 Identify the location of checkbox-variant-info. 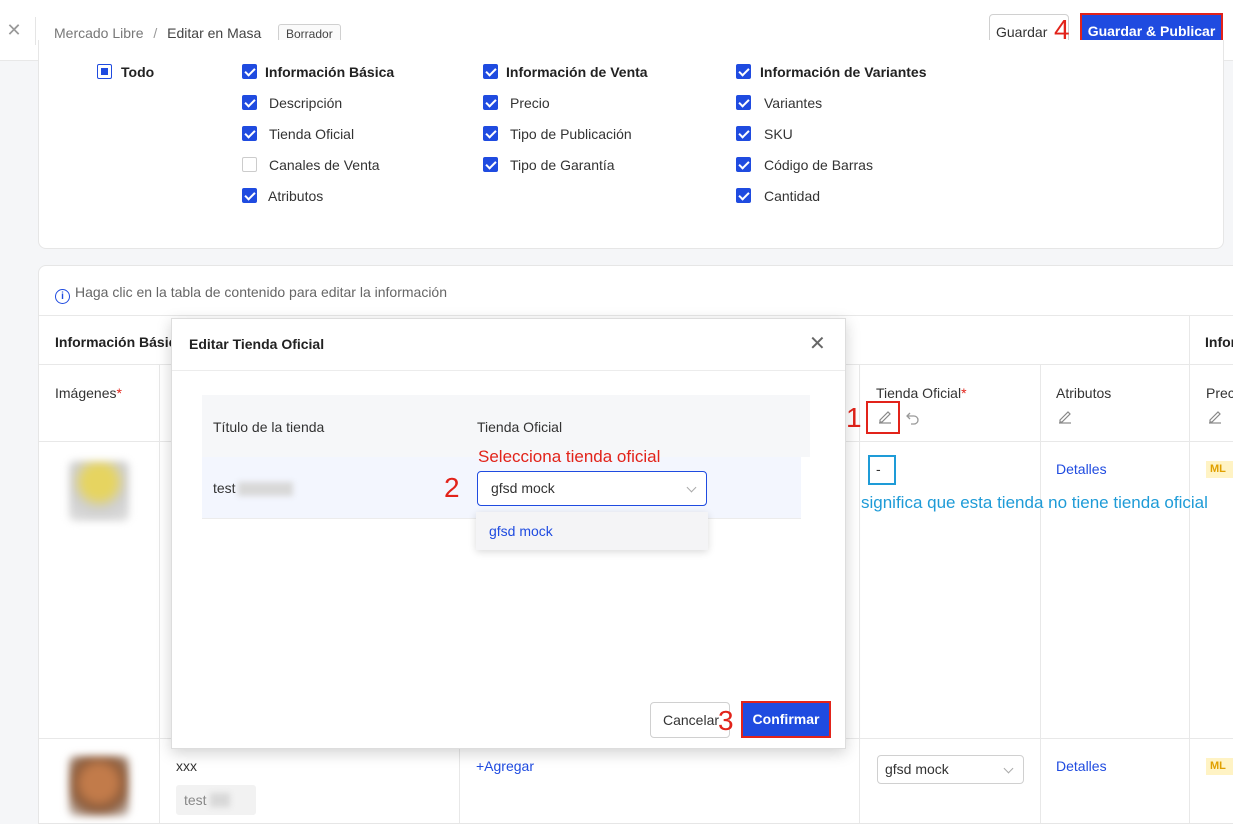
(743, 71).